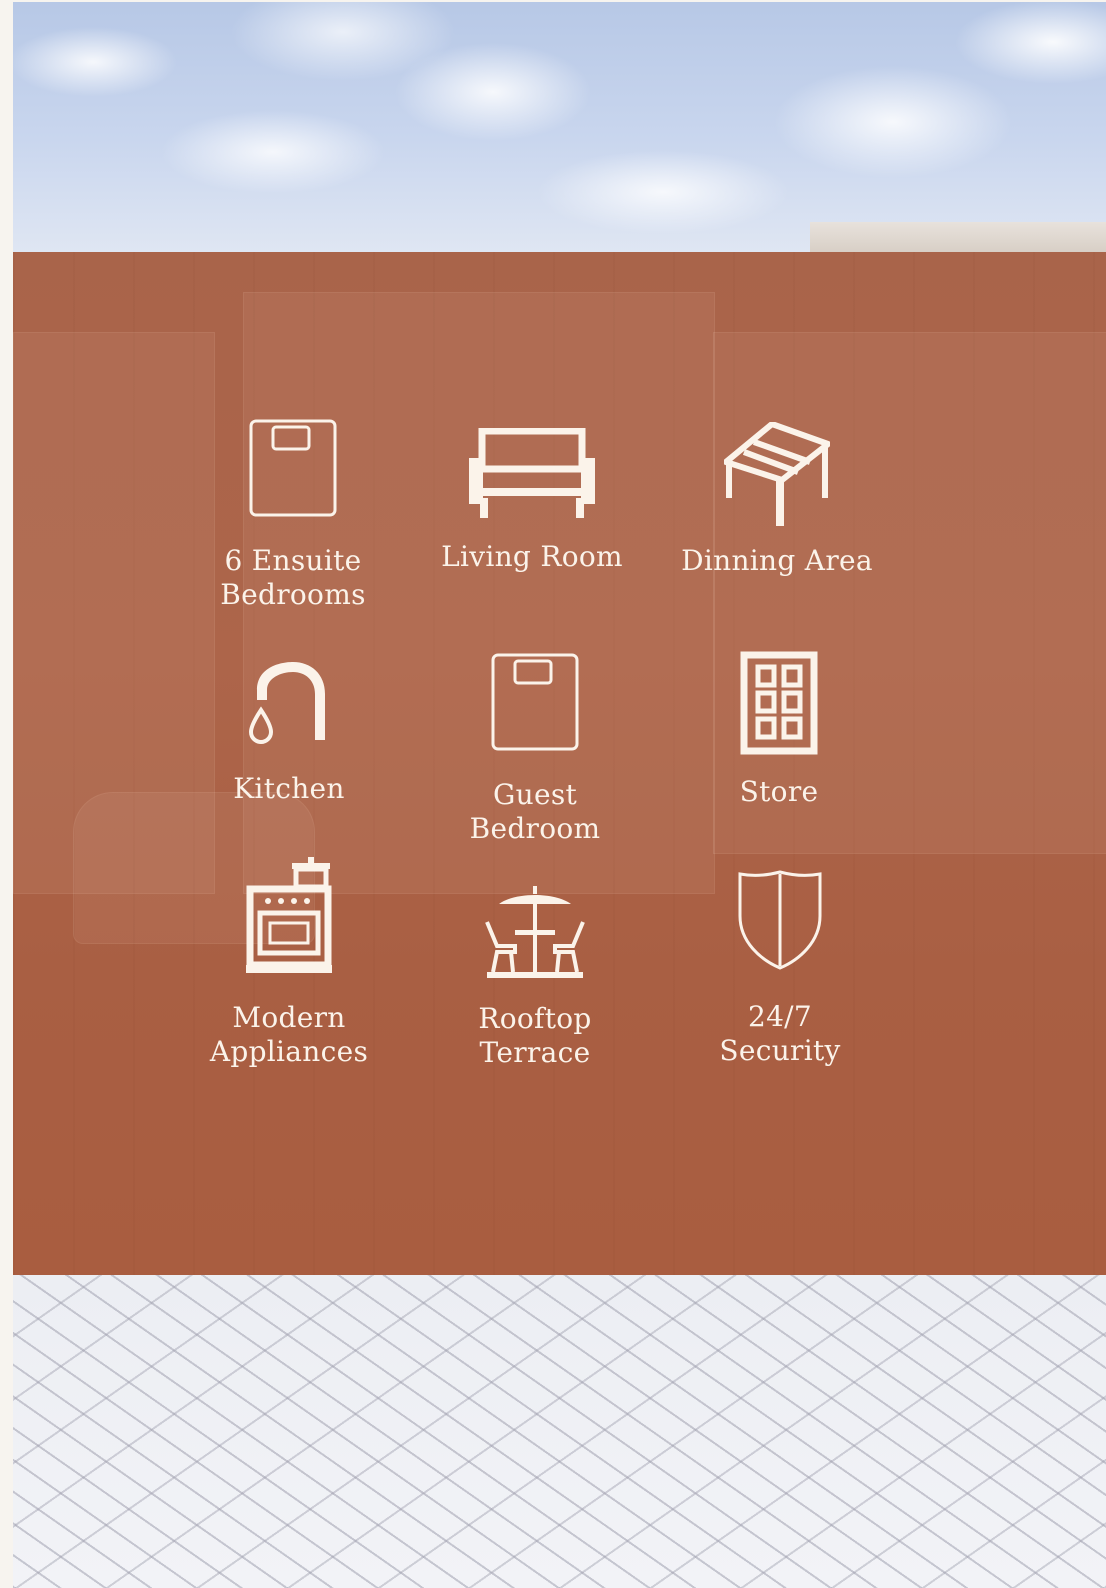 The width and height of the screenshot is (1106, 1588). I want to click on feature-bedrooms: 6 Ensuite Bedrooms, so click(293, 515).